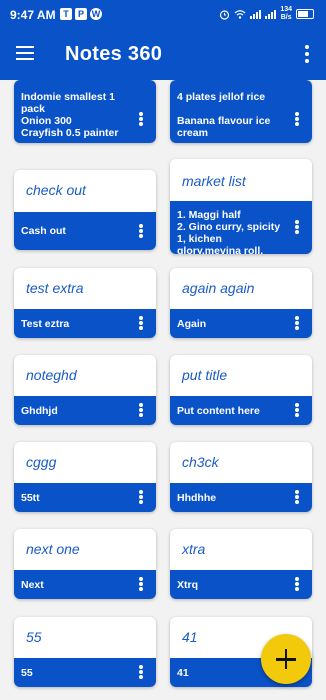  What do you see at coordinates (85, 210) in the screenshot?
I see `note-card: check out Cash out` at bounding box center [85, 210].